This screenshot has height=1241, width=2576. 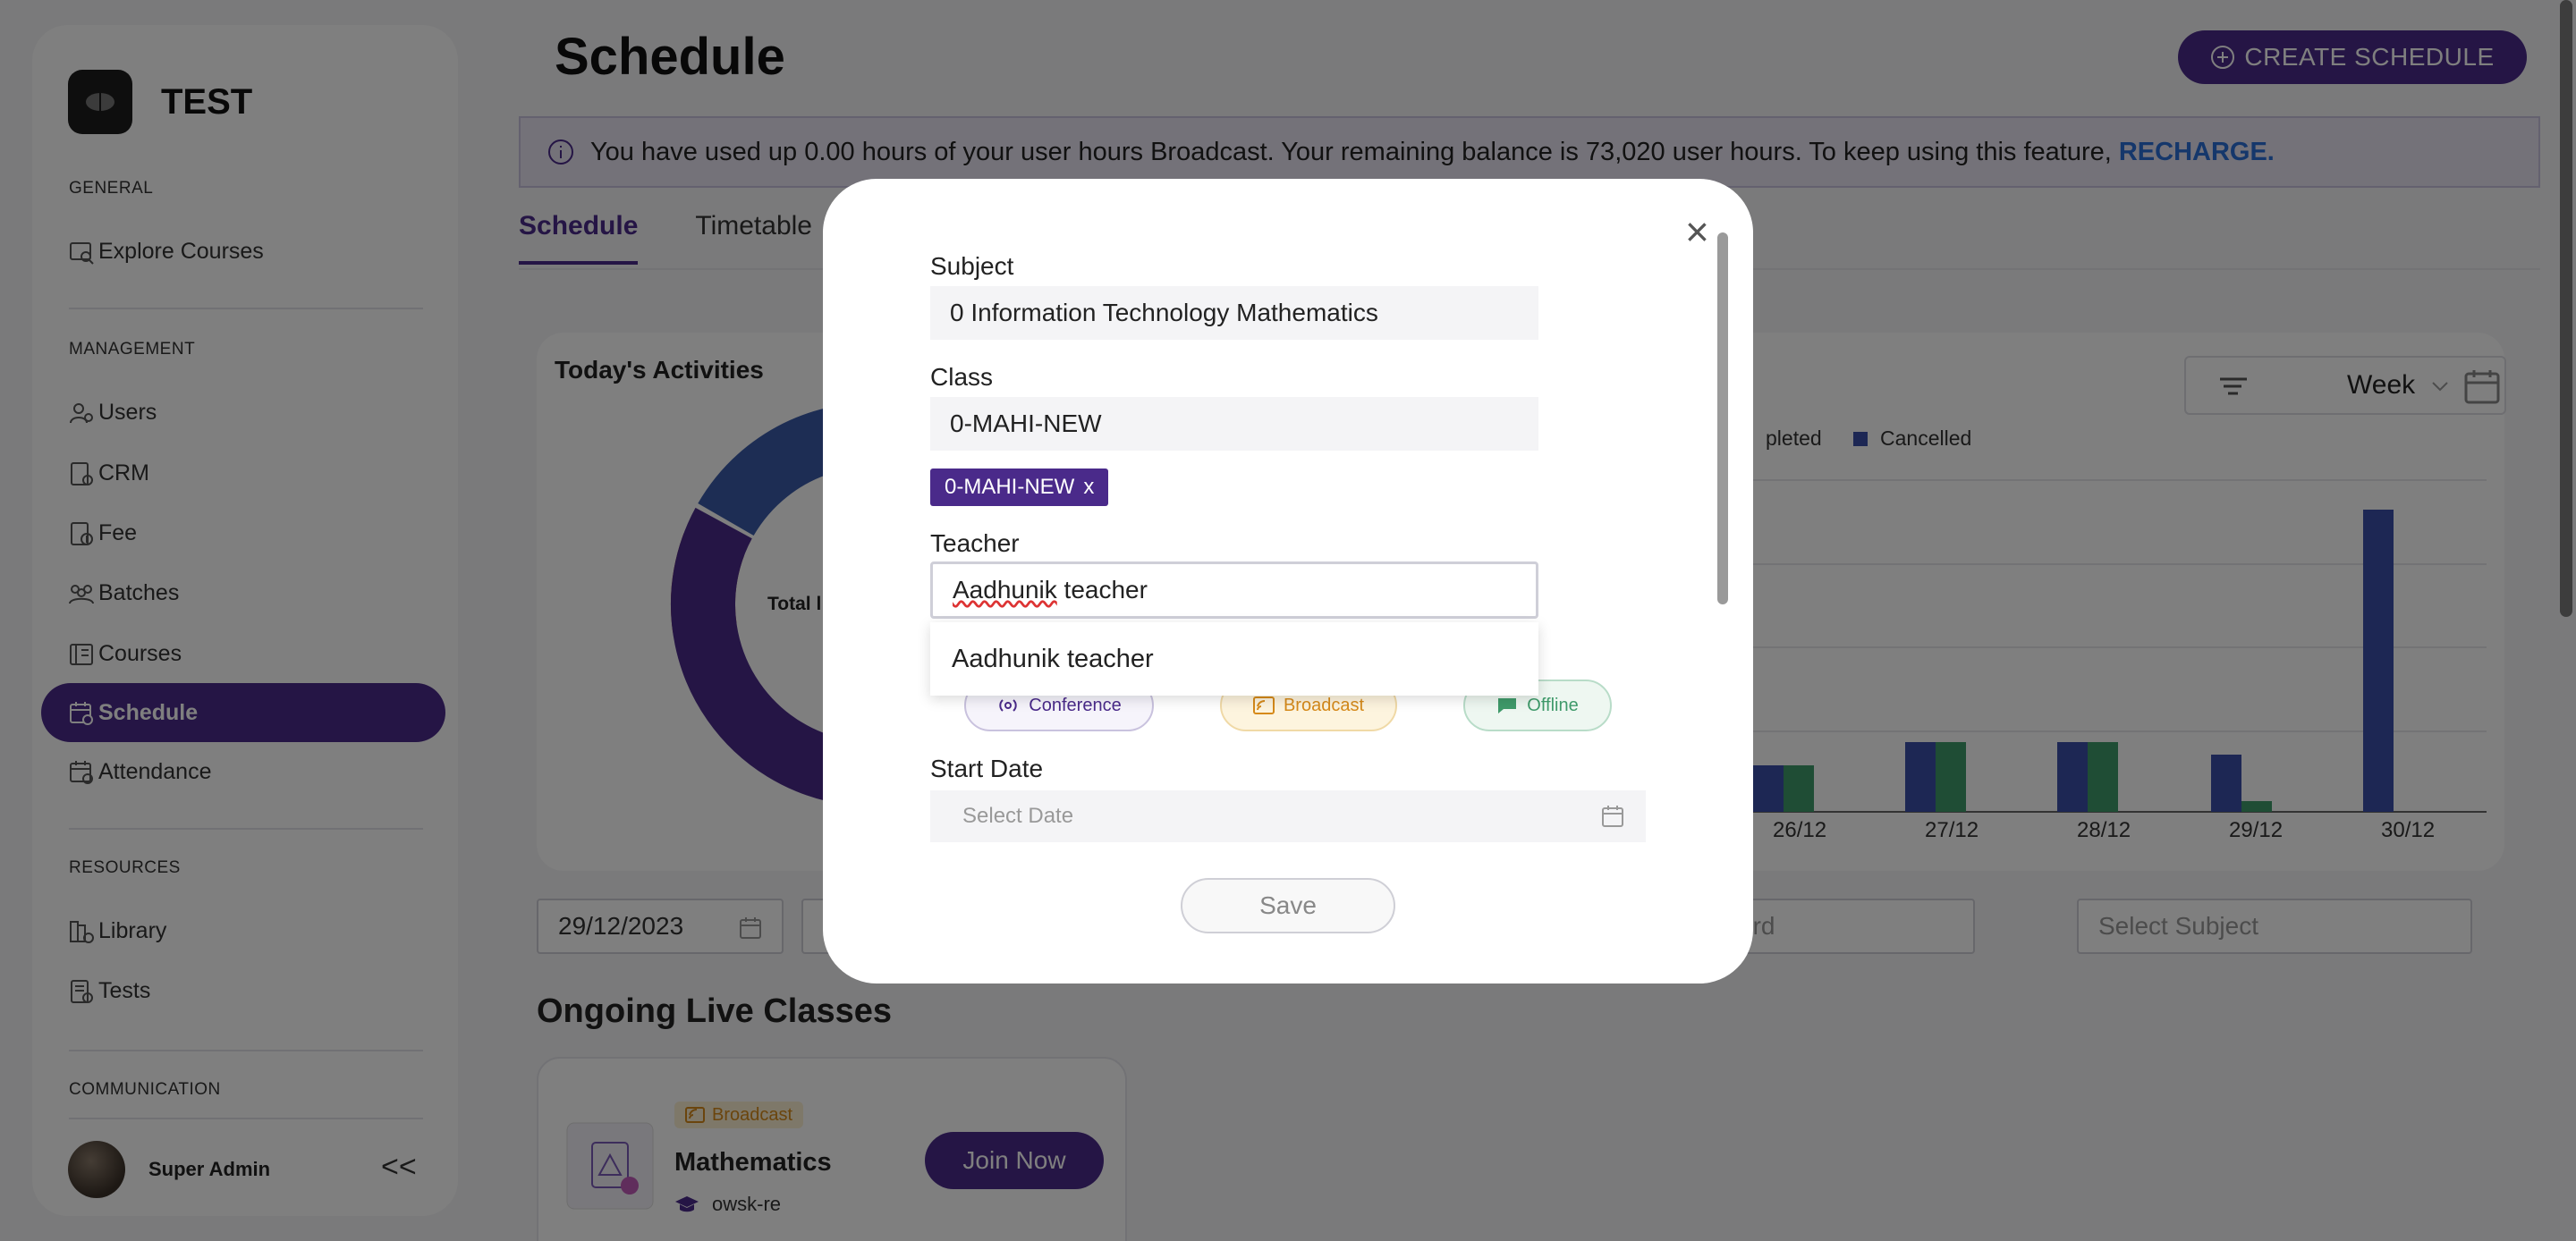 I want to click on conference-label: Conference, so click(x=1075, y=705).